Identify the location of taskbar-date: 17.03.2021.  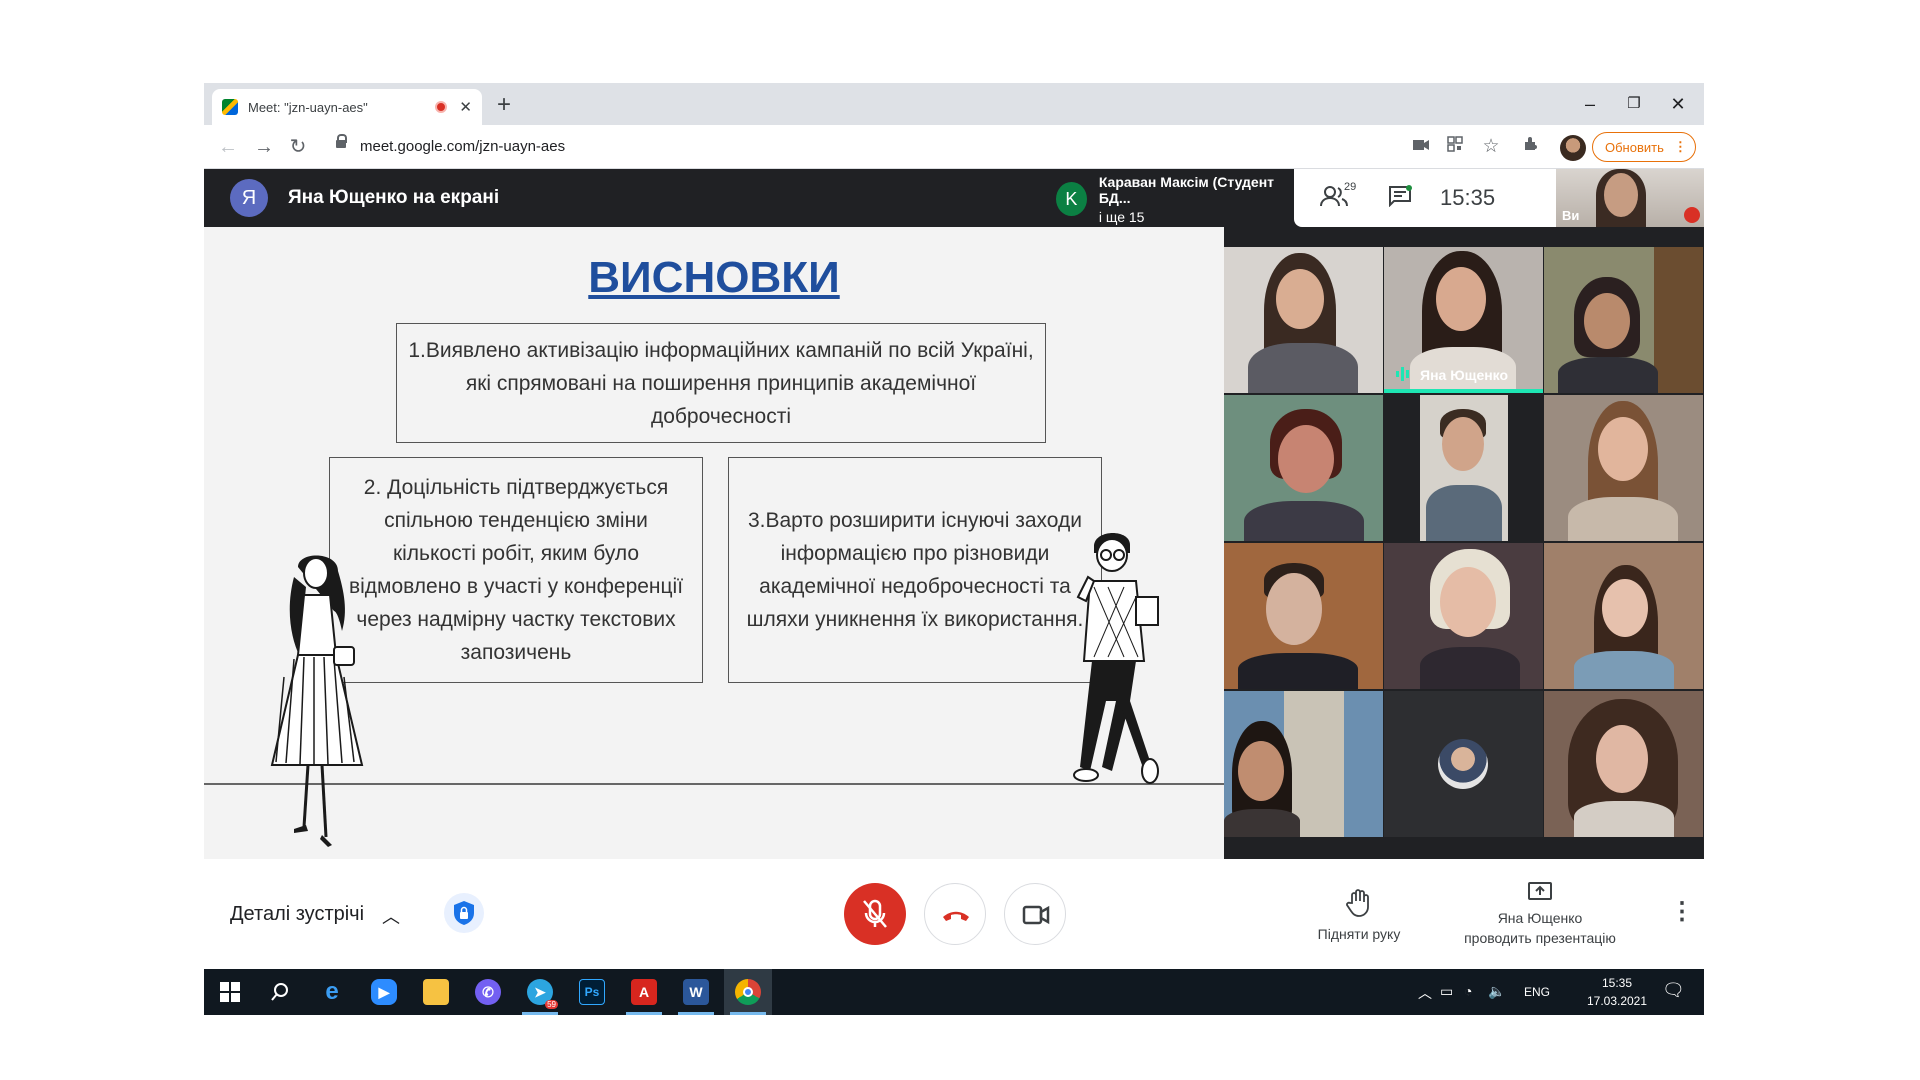
(1617, 1001).